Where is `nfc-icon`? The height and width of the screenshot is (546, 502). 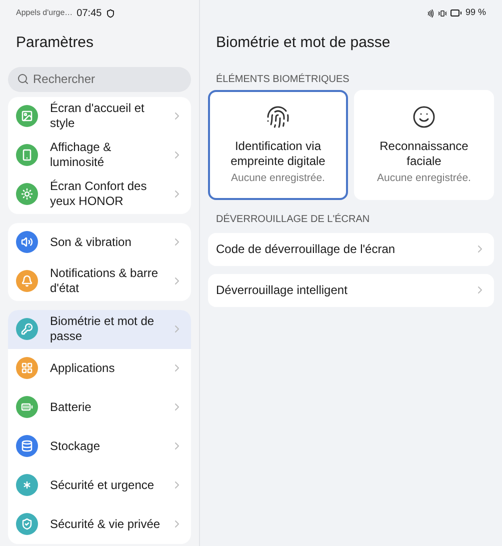
nfc-icon is located at coordinates (431, 13).